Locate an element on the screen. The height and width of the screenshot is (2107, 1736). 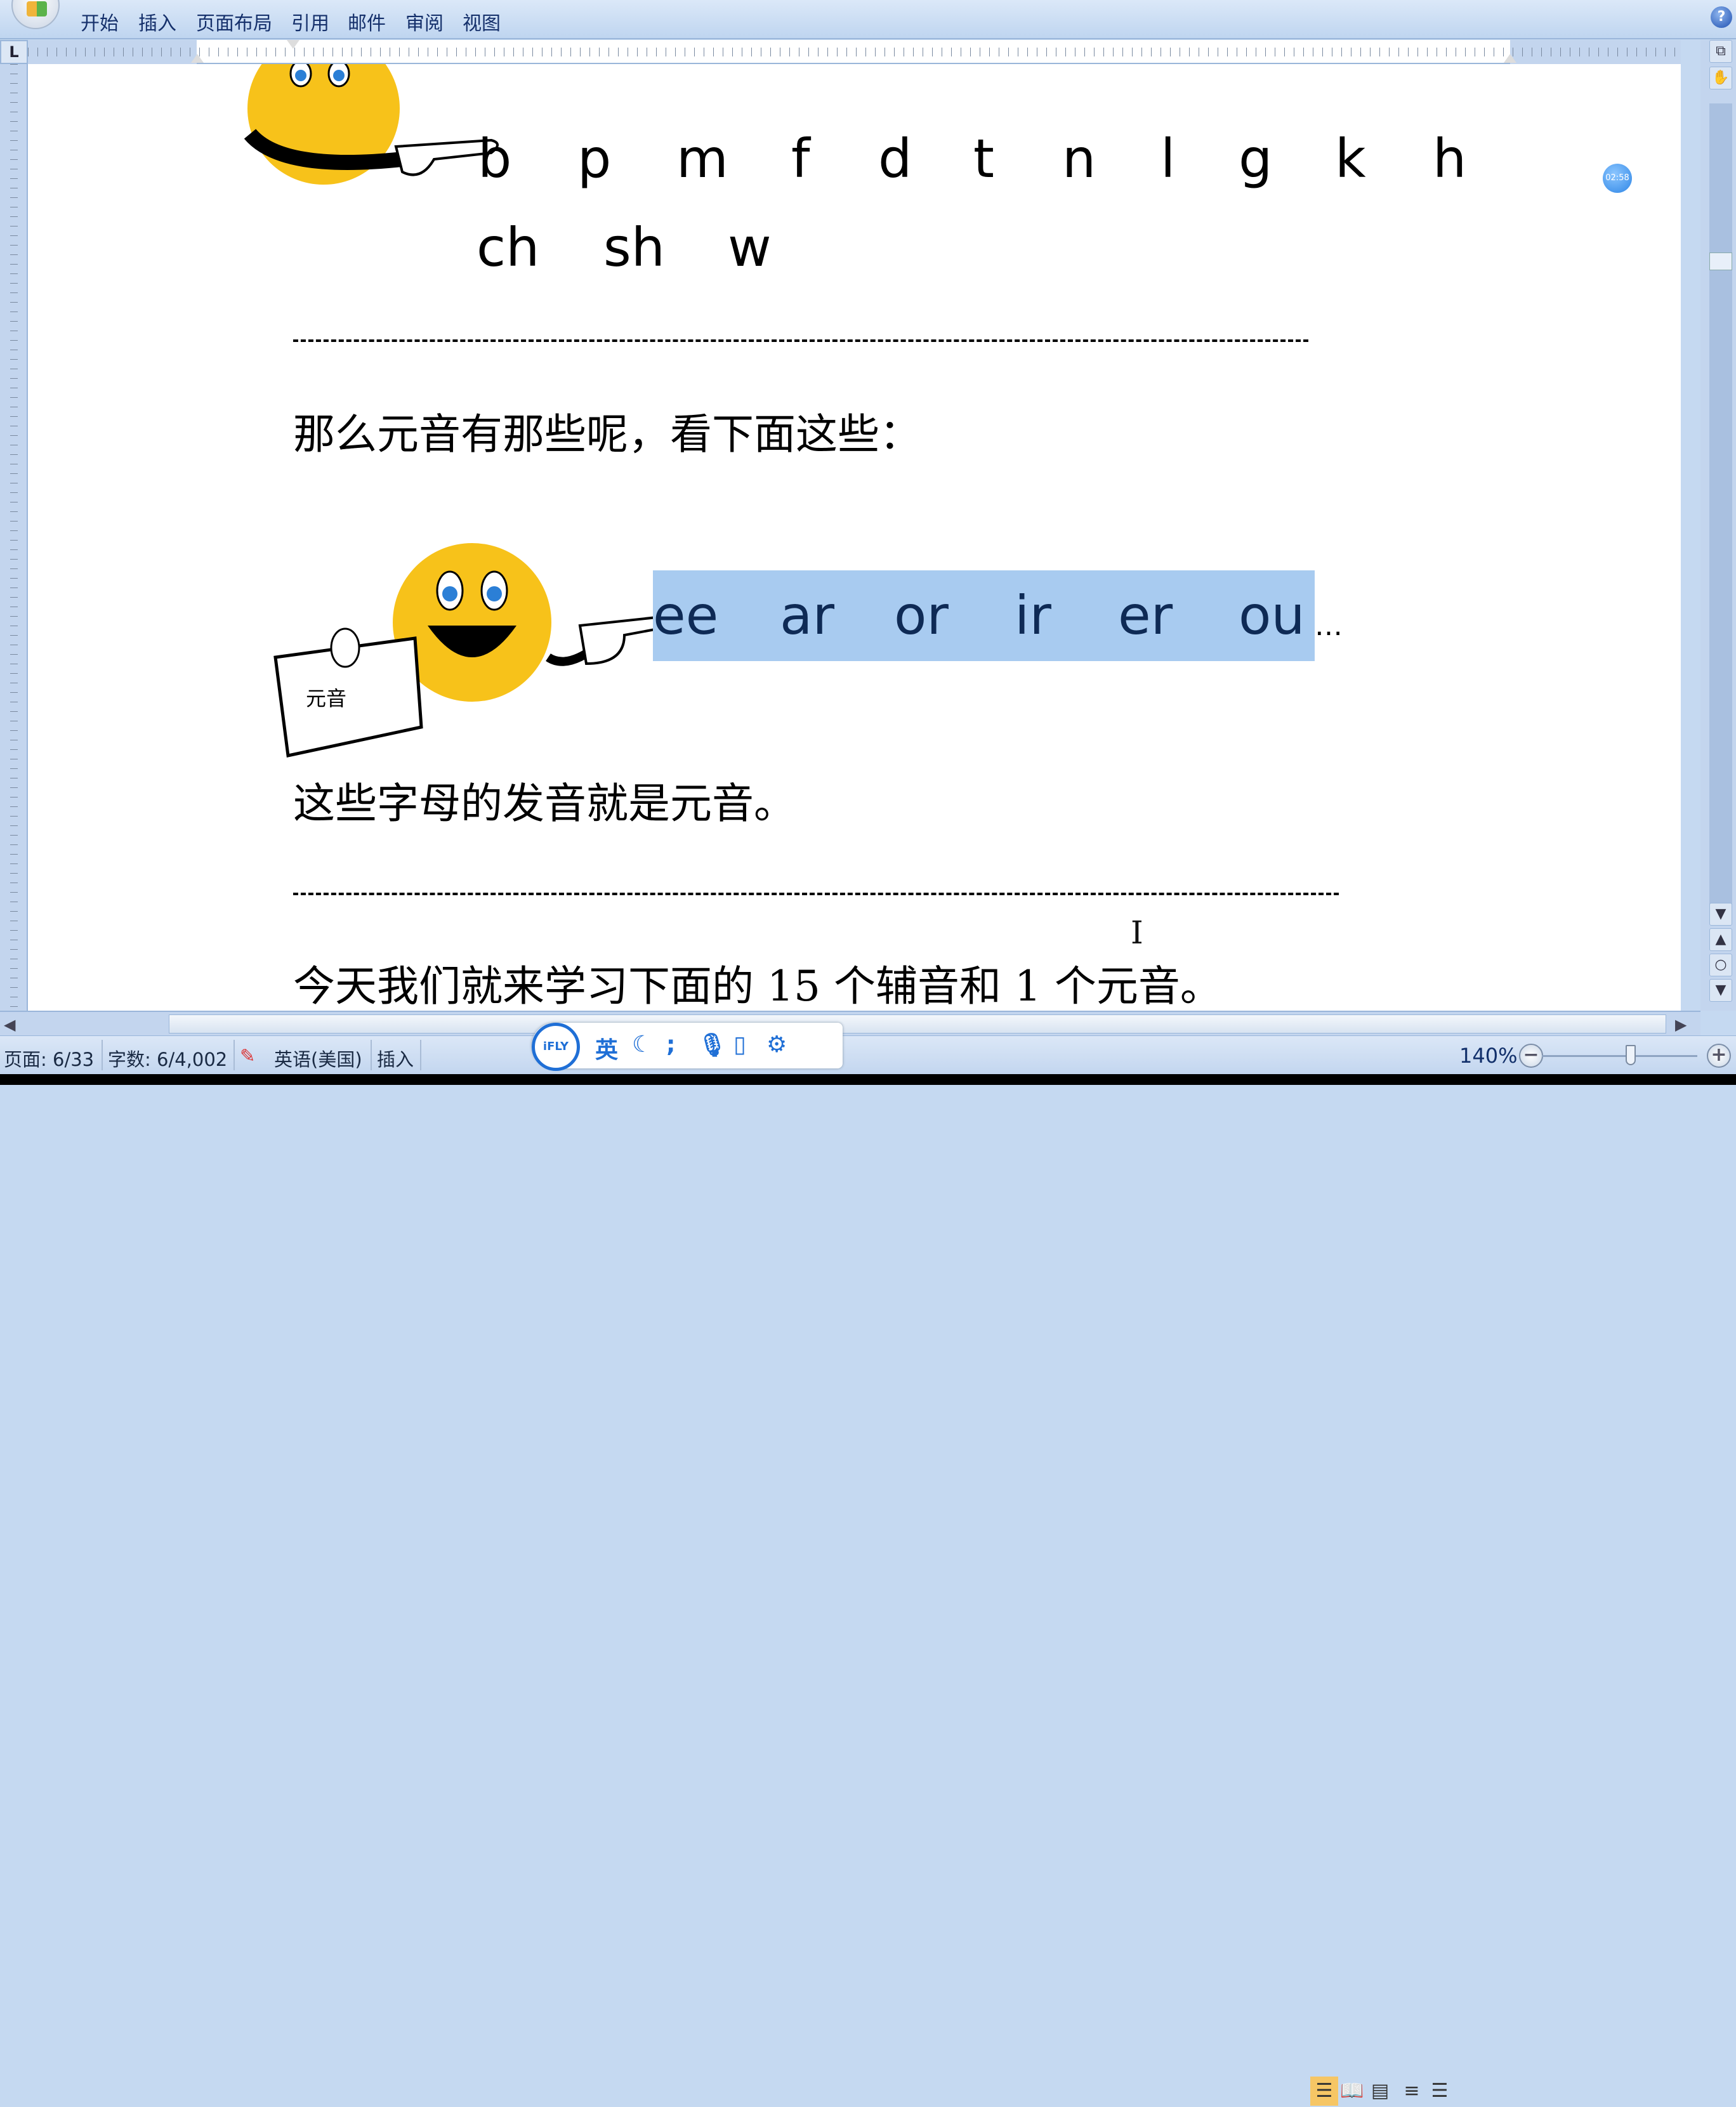
question-text: 那么元音有那些呢，看下面这些： is located at coordinates (607, 434).